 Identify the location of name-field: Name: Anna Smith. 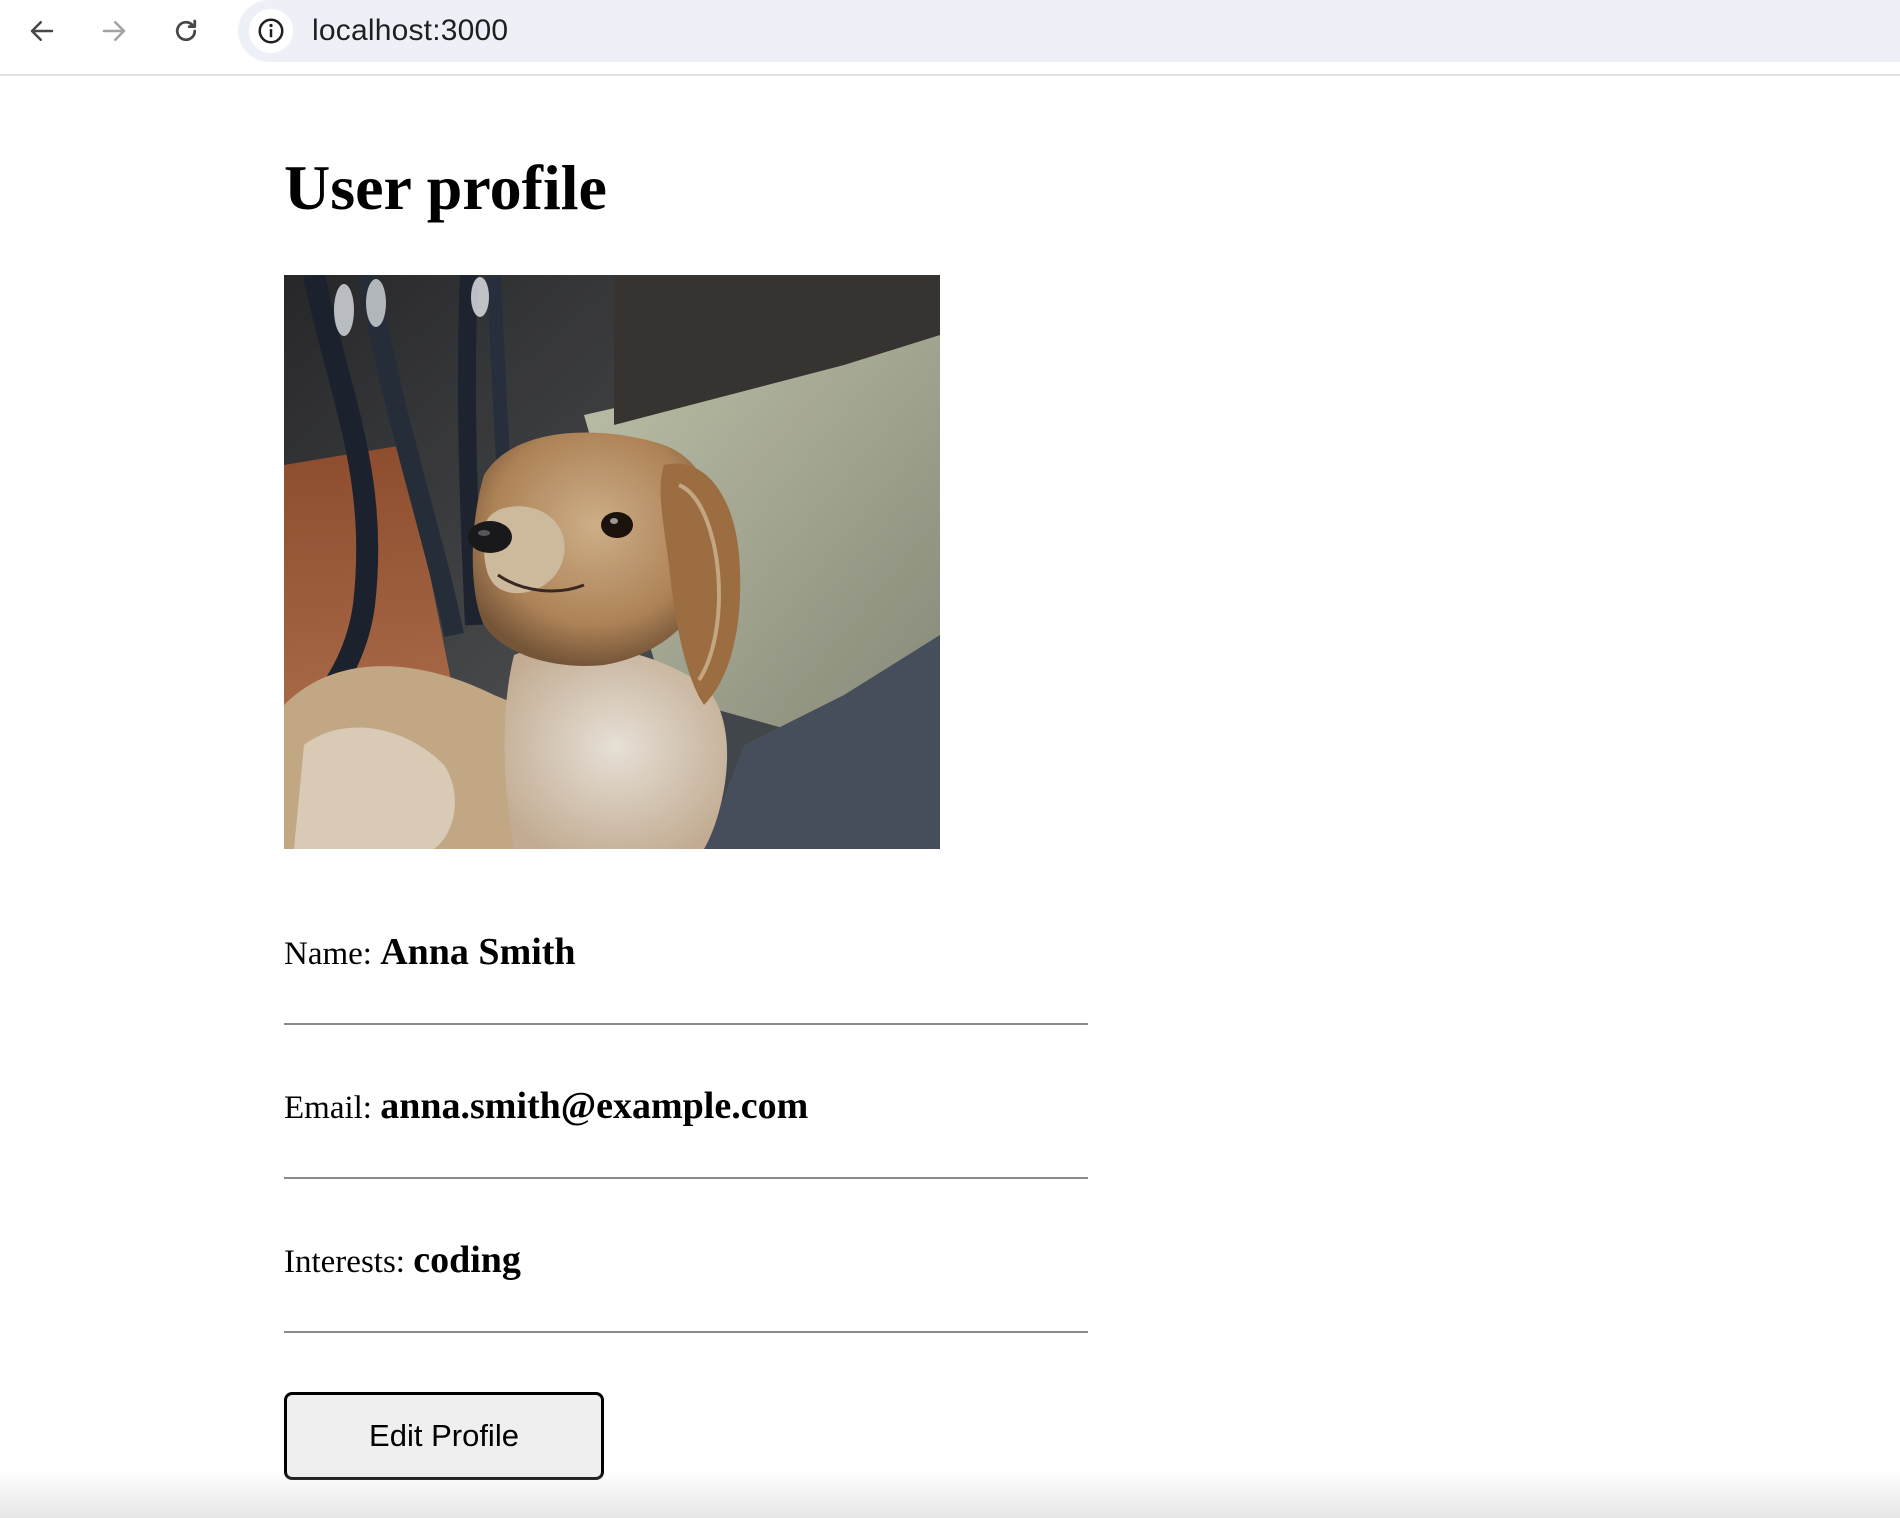
(686, 954).